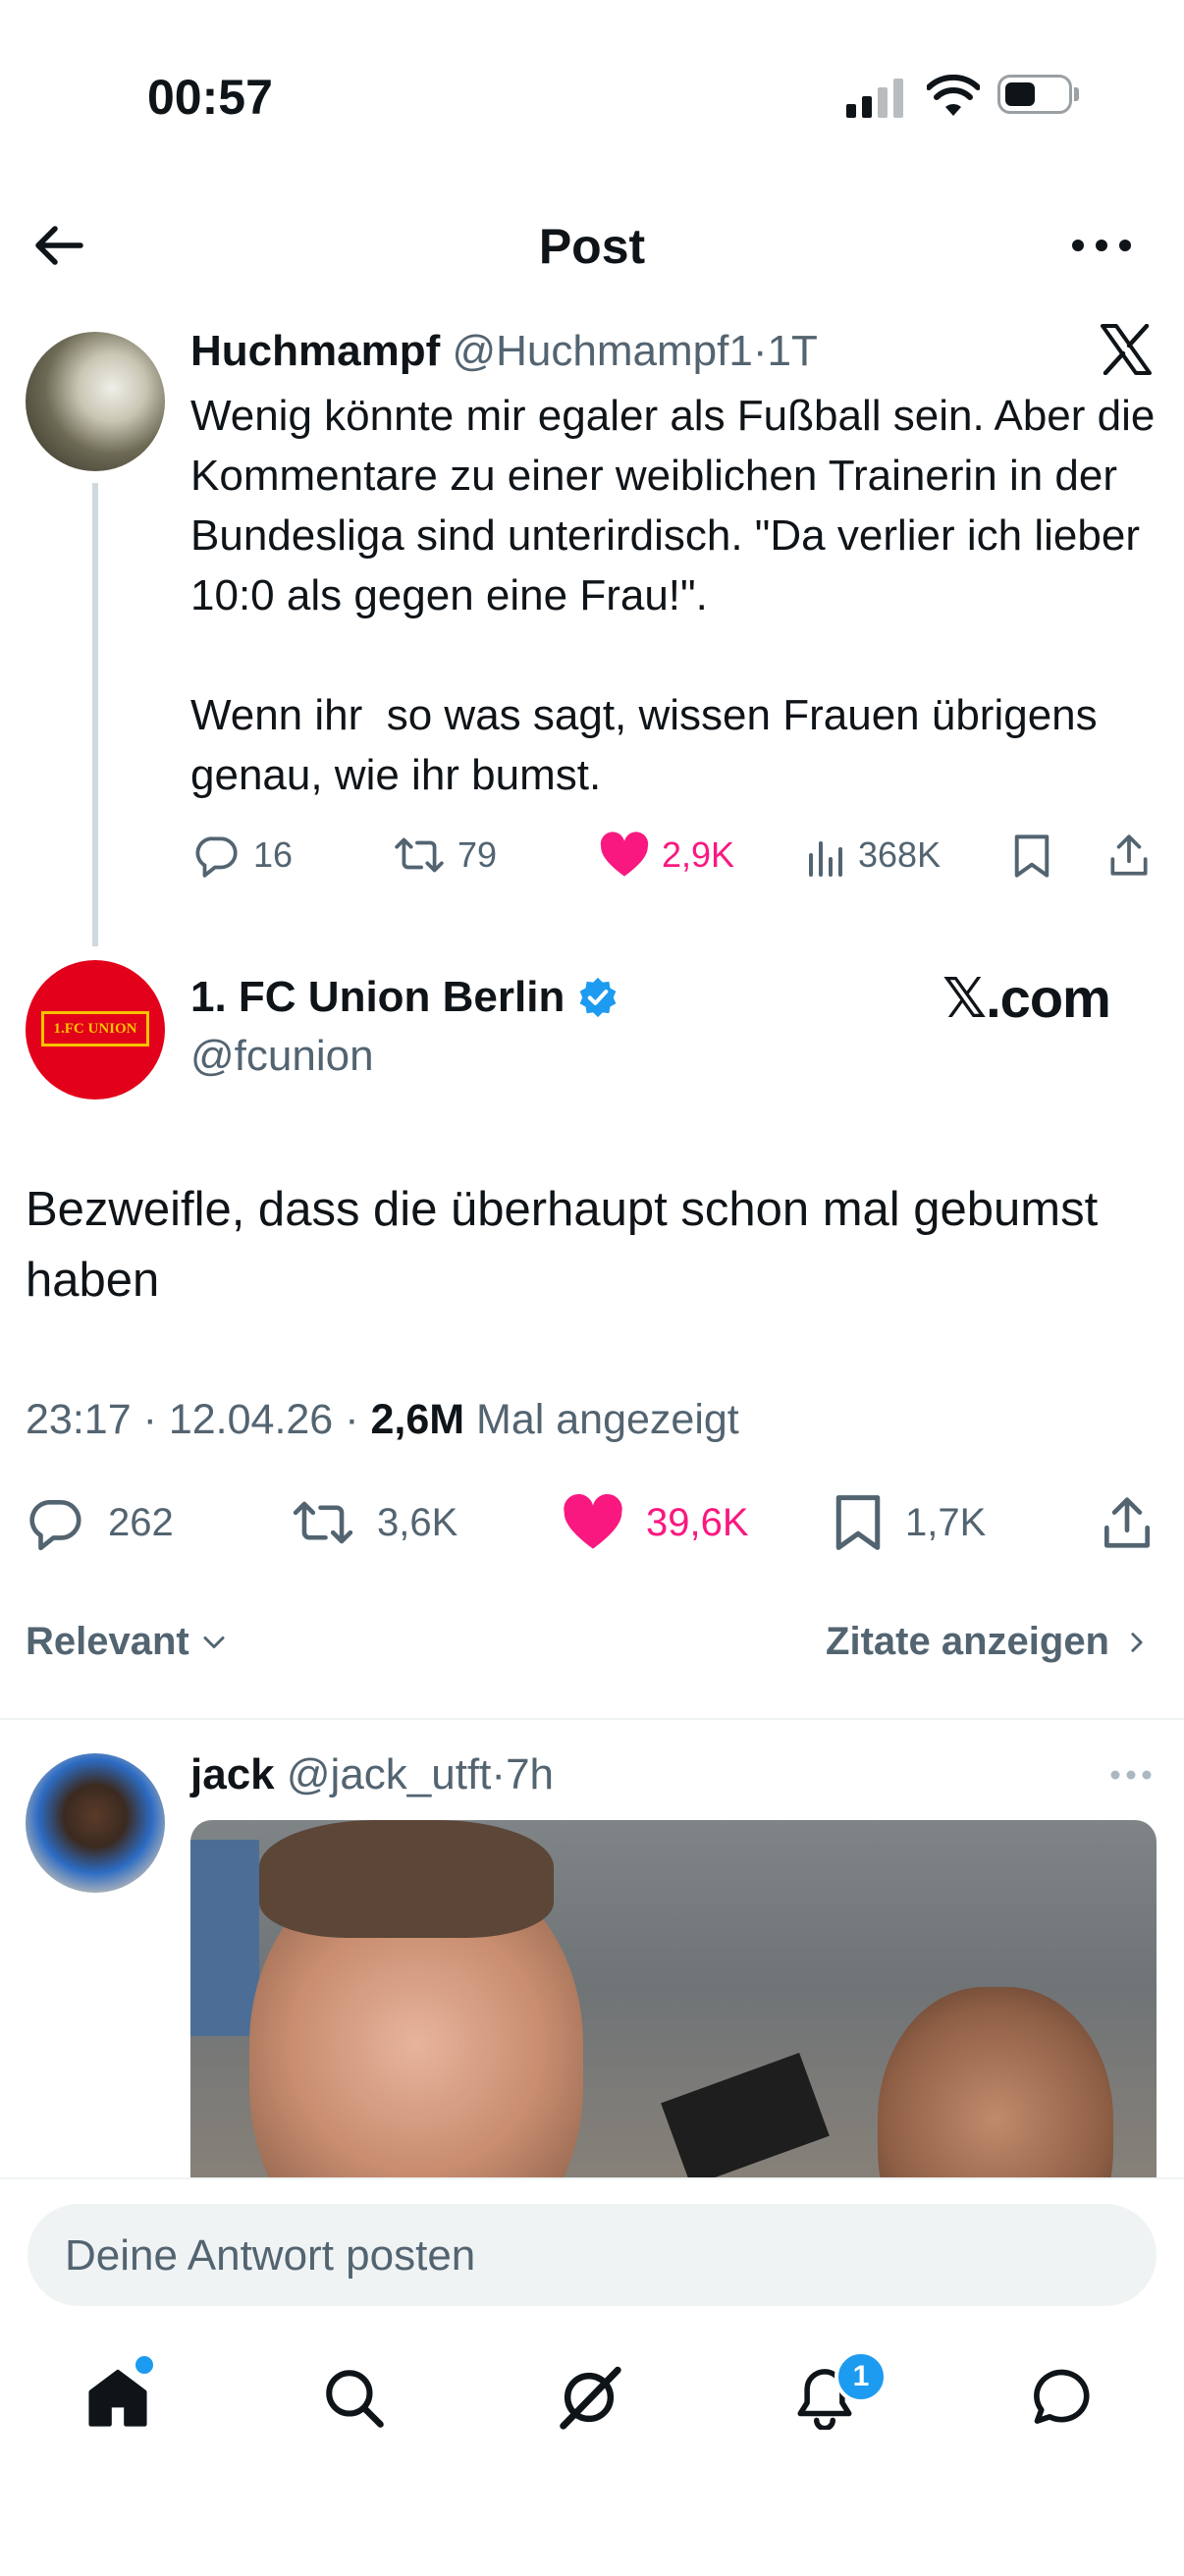  I want to click on verified-badge-icon, so click(598, 997).